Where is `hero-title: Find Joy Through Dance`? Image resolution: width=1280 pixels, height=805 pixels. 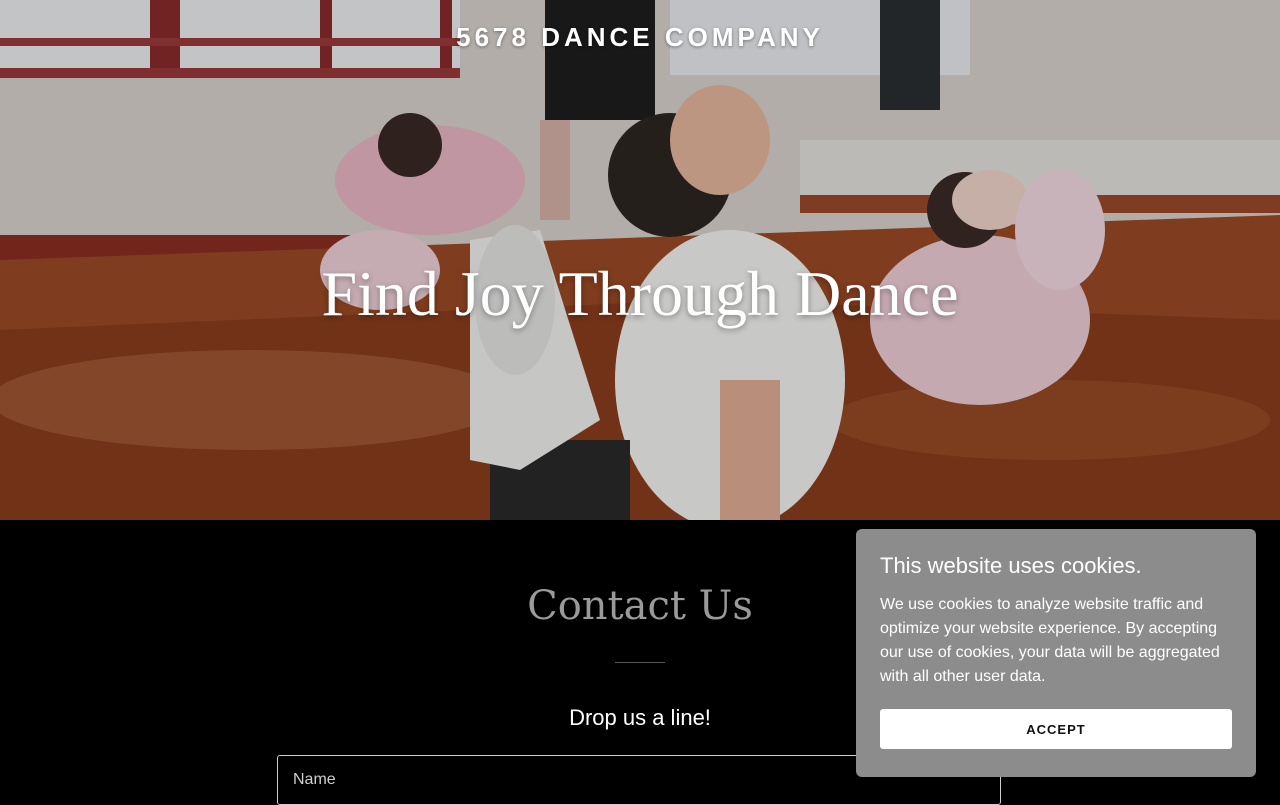
hero-title: Find Joy Through Dance is located at coordinates (640, 293).